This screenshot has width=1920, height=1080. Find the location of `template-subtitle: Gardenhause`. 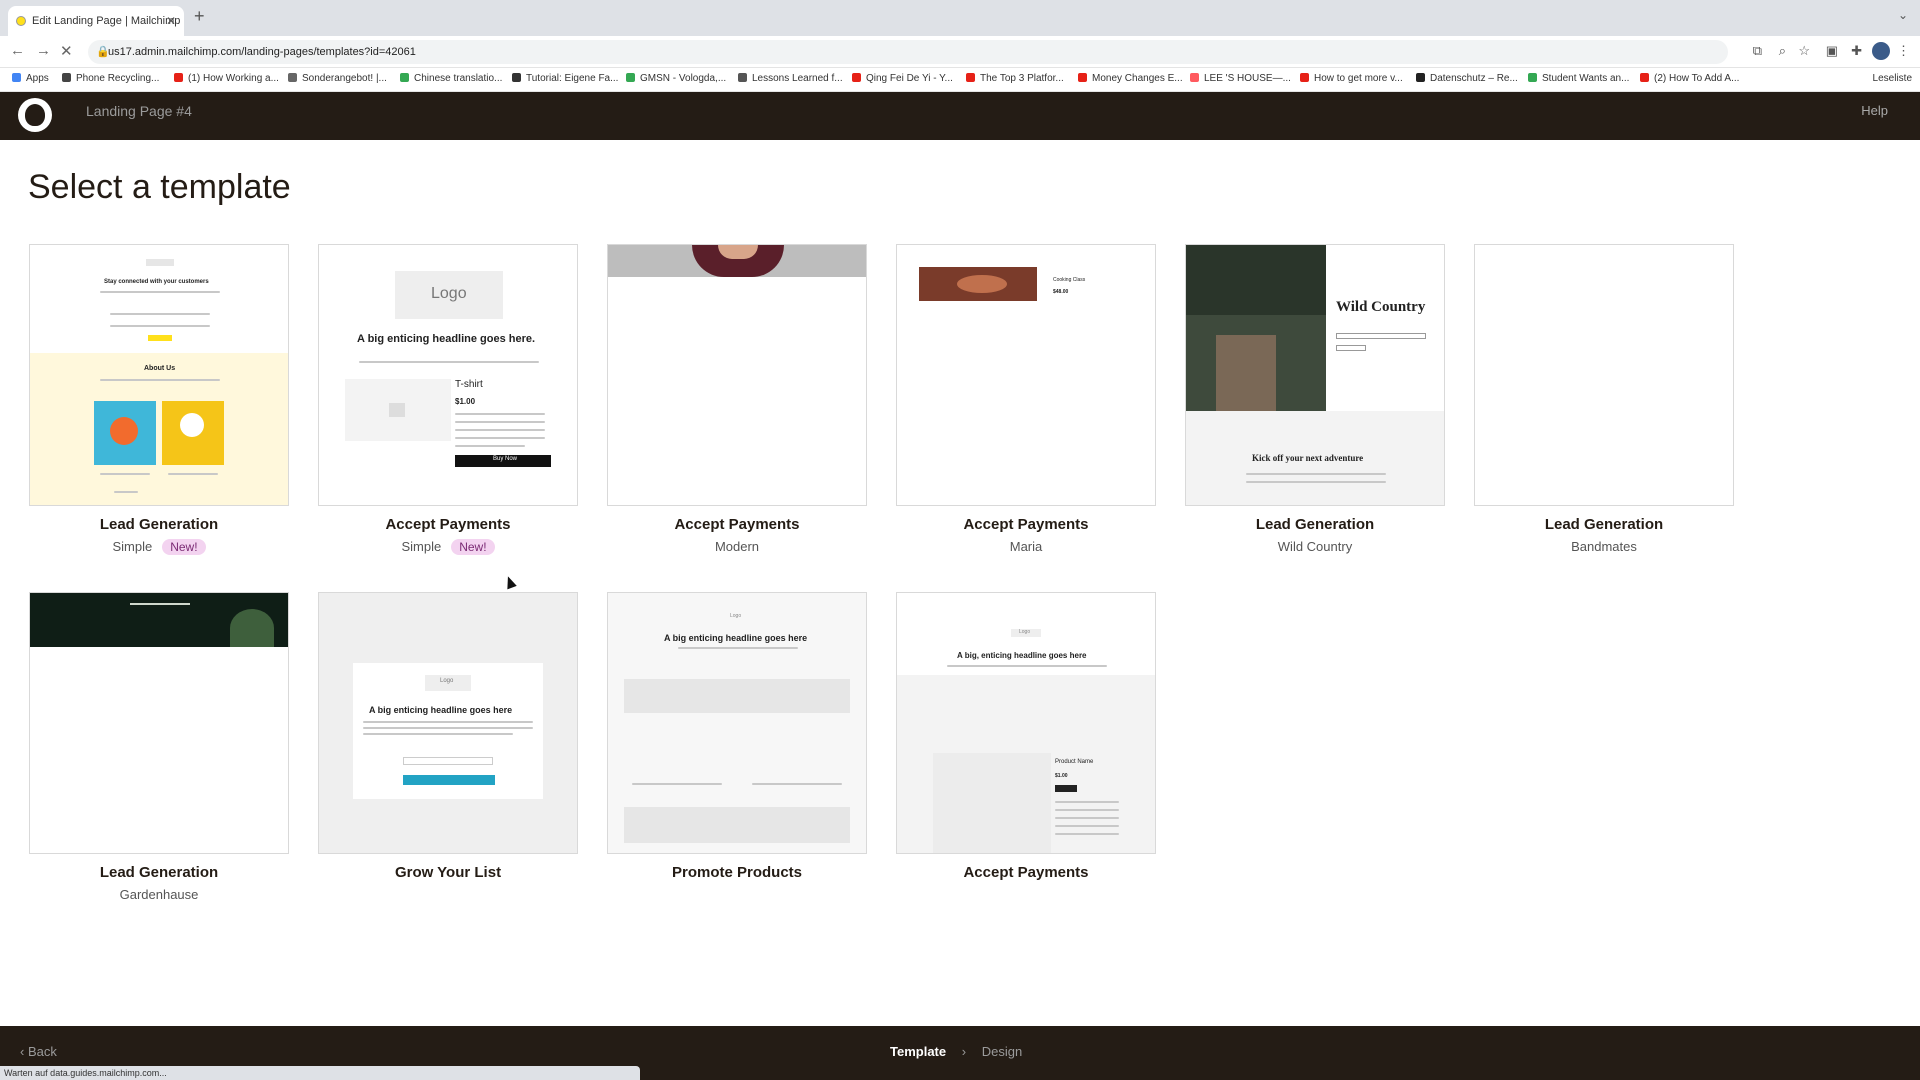

template-subtitle: Gardenhause is located at coordinates (159, 894).